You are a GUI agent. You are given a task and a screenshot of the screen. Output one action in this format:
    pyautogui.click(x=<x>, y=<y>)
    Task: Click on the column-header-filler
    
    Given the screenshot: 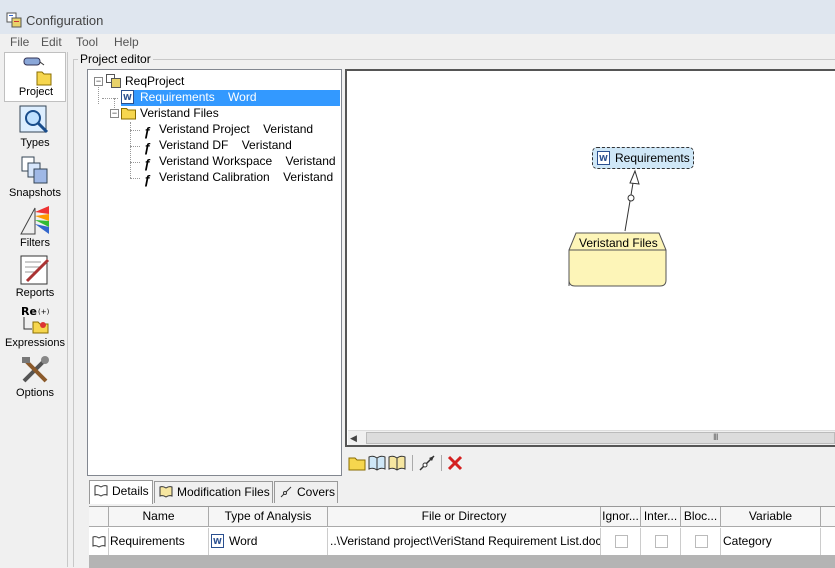 What is the action you would take?
    pyautogui.click(x=828, y=517)
    